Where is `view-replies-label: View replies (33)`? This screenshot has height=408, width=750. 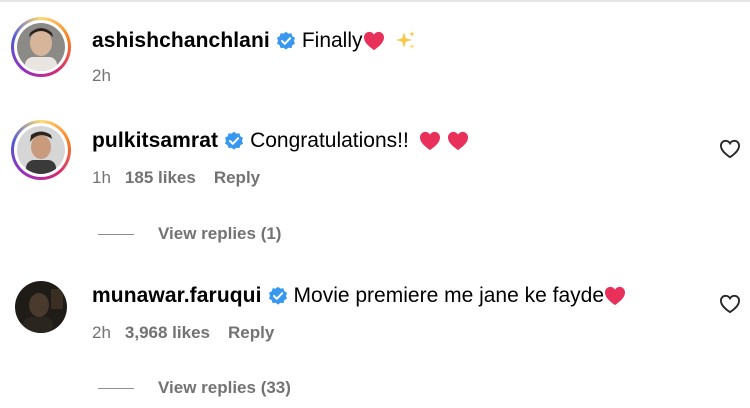
view-replies-label: View replies (33) is located at coordinates (224, 387).